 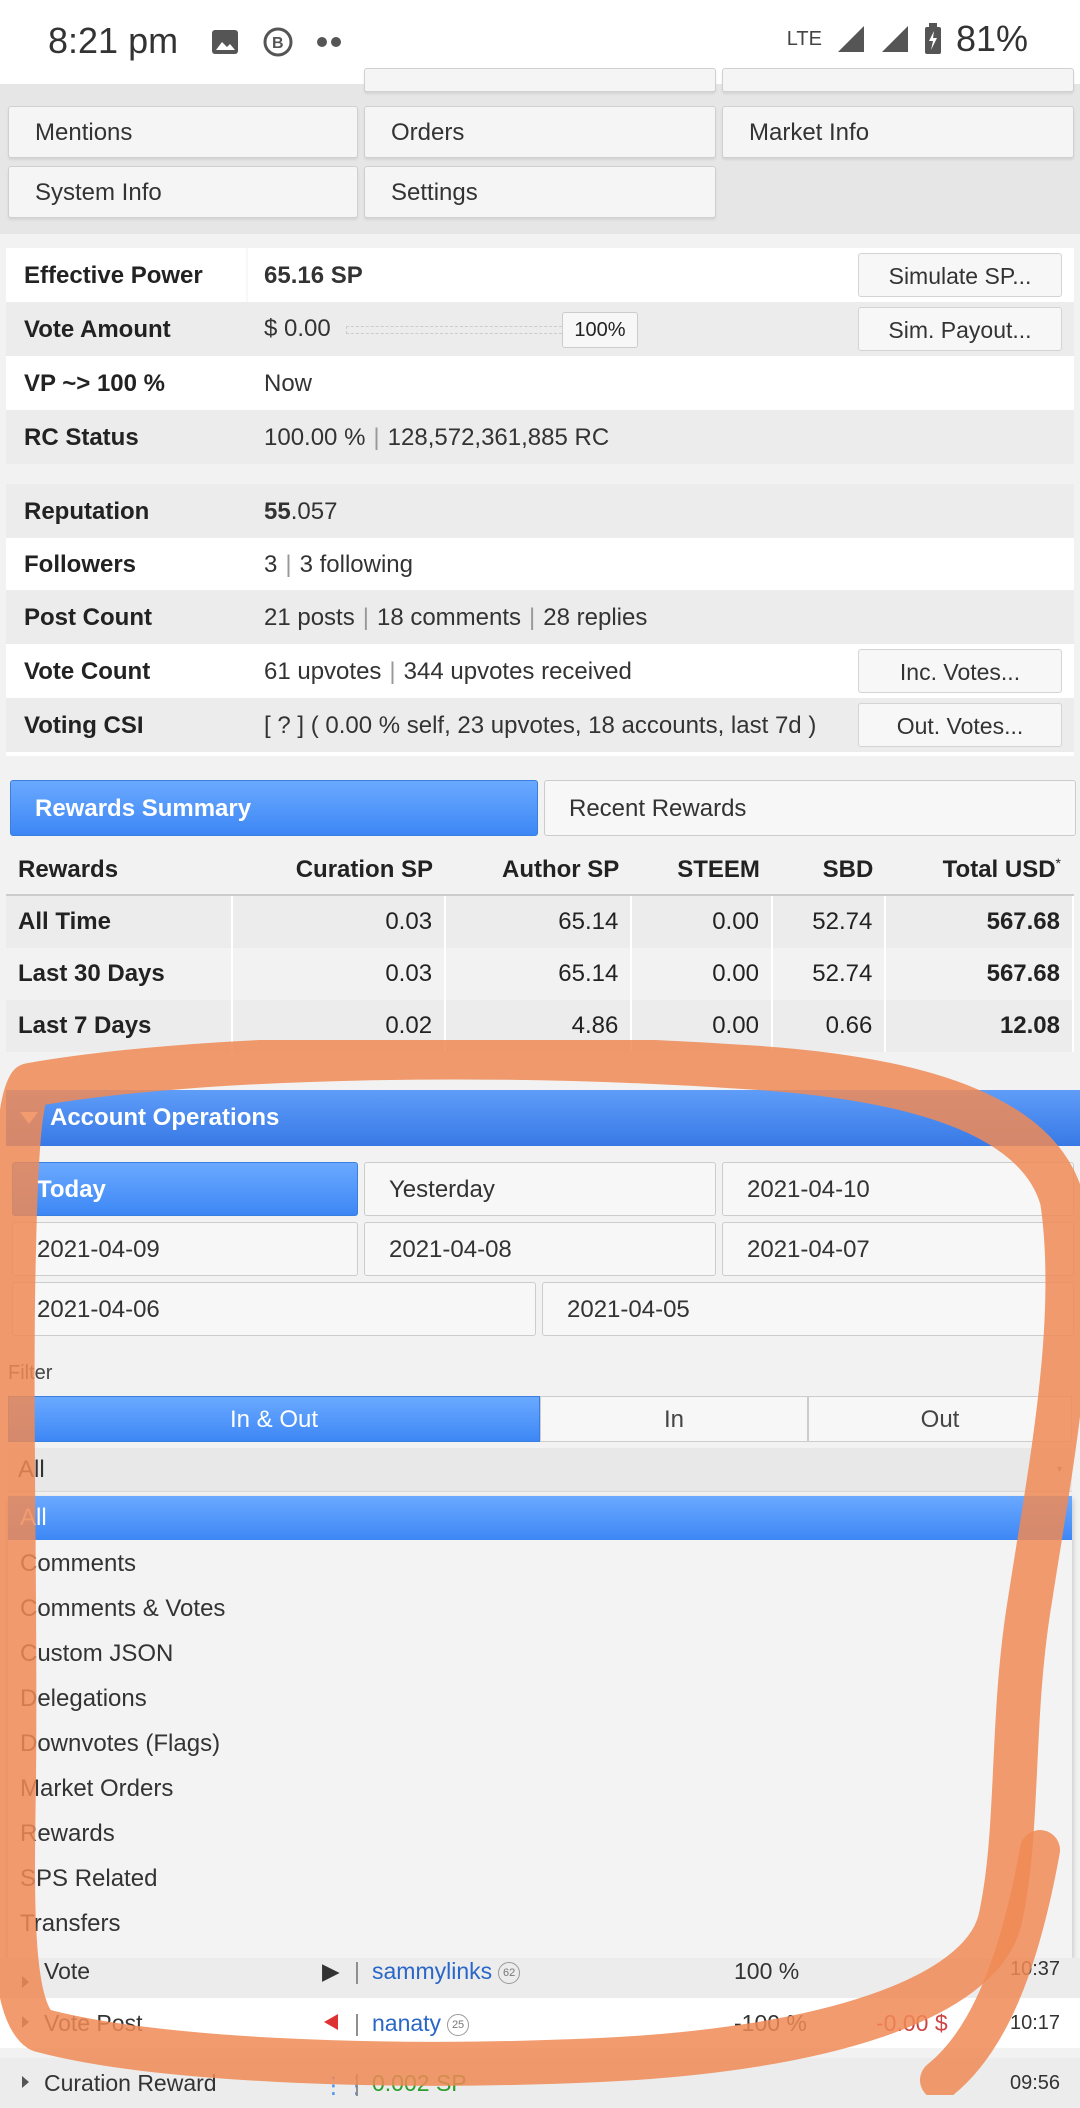 What do you see at coordinates (912, 2023) in the screenshot?
I see `operation-amount: -0.00 $` at bounding box center [912, 2023].